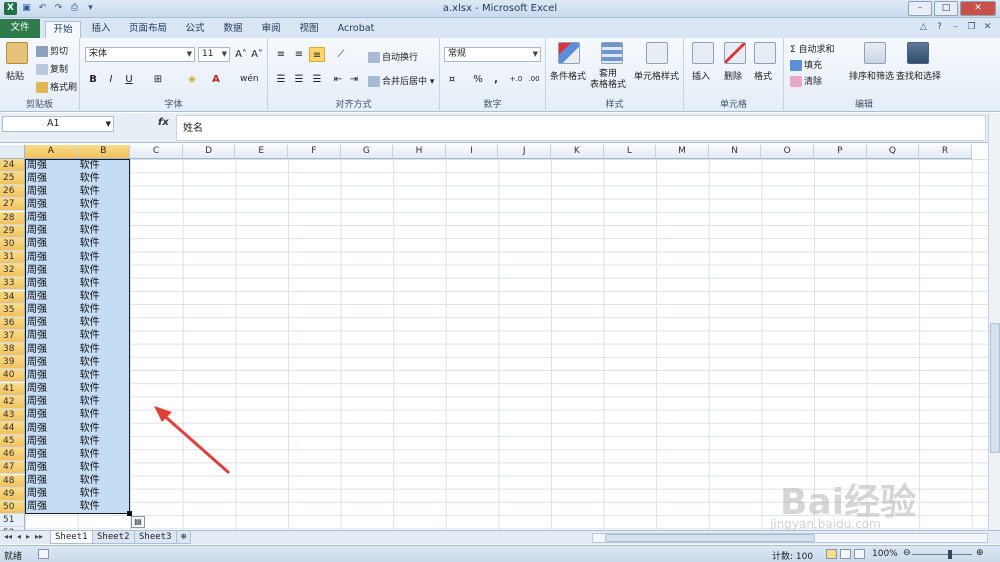 This screenshot has width=1000, height=562. I want to click on window-minimize-icon: –, so click(955, 27).